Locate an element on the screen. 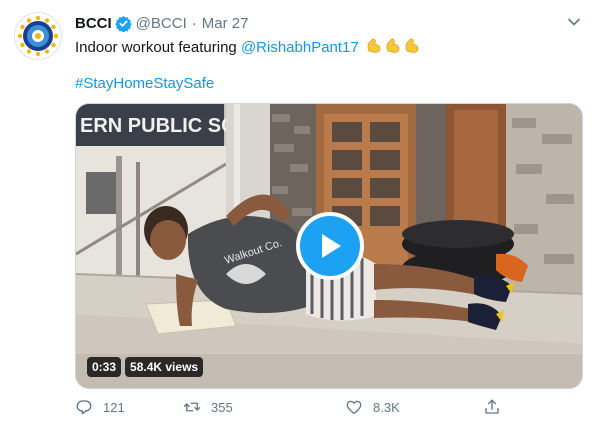 The width and height of the screenshot is (595, 426). share-button is located at coordinates (492, 407).